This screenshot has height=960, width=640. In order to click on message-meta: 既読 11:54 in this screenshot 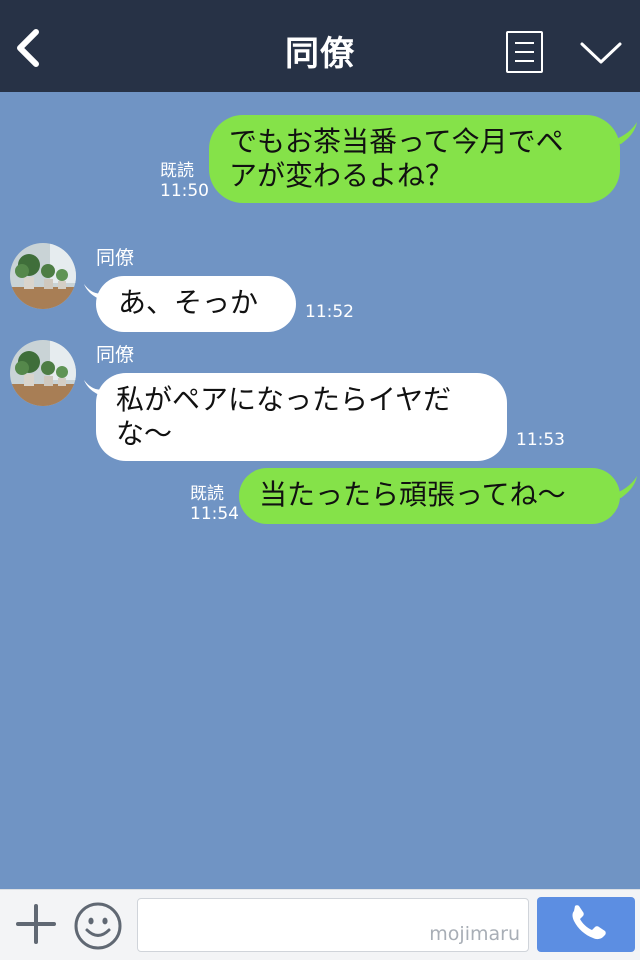, I will do `click(214, 504)`.